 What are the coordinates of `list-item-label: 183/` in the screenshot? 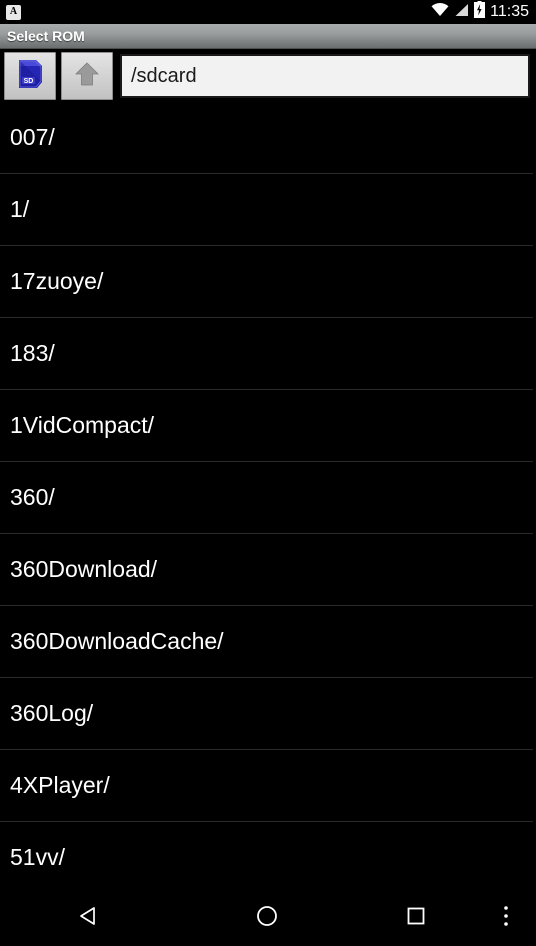 It's located at (32, 353).